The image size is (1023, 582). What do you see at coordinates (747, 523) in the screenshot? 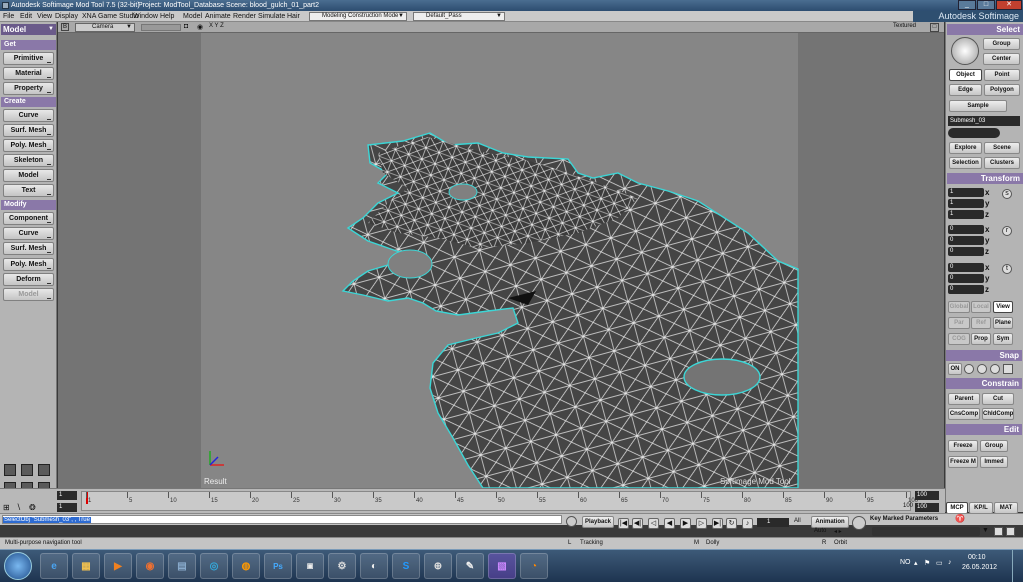
I see `audio-icon: ♪` at bounding box center [747, 523].